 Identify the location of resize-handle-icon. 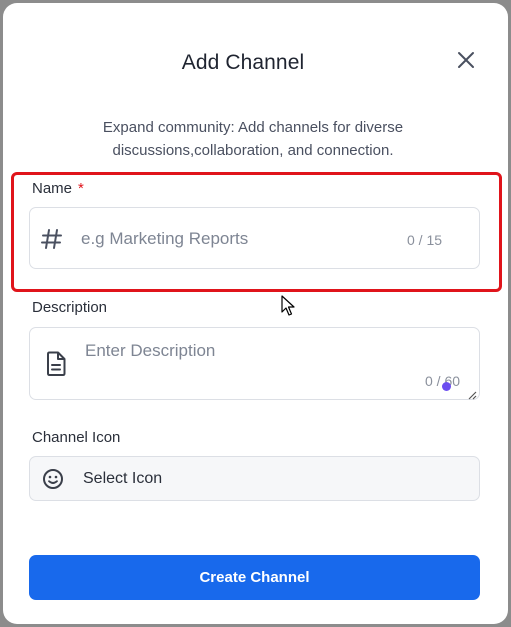
(472, 393).